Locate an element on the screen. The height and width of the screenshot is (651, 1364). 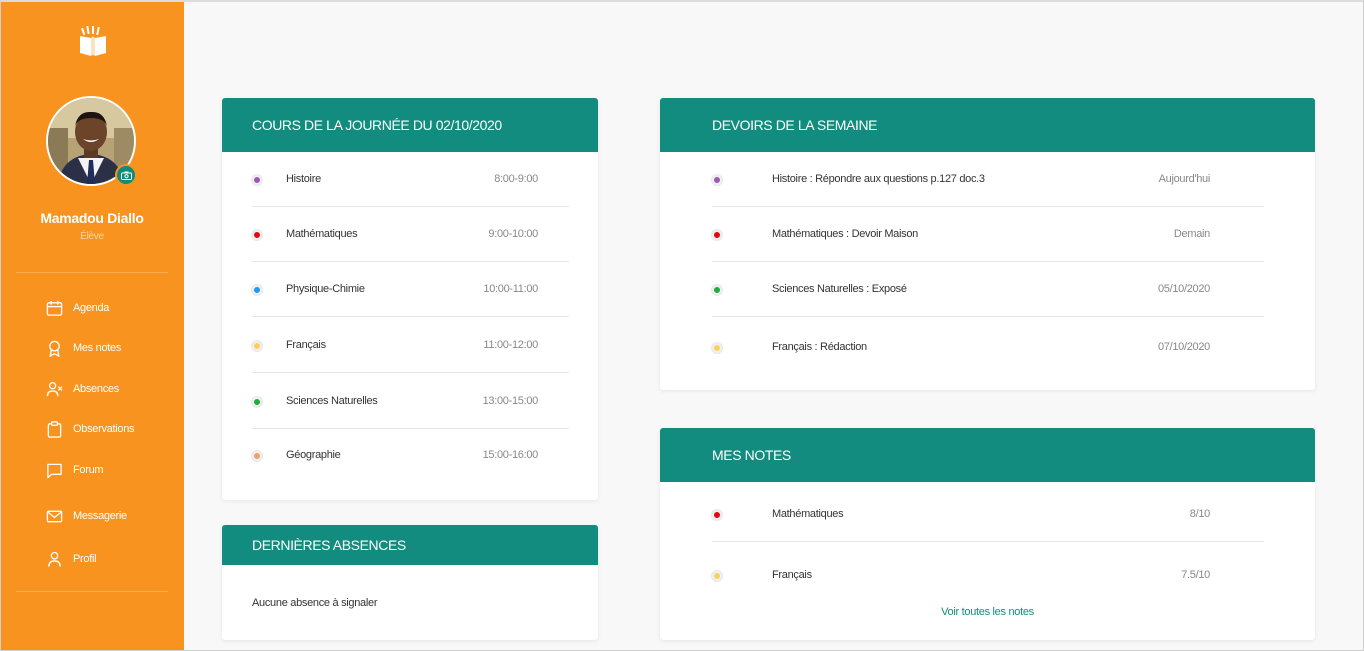
nav-item-observations: Observations is located at coordinates (90, 429).